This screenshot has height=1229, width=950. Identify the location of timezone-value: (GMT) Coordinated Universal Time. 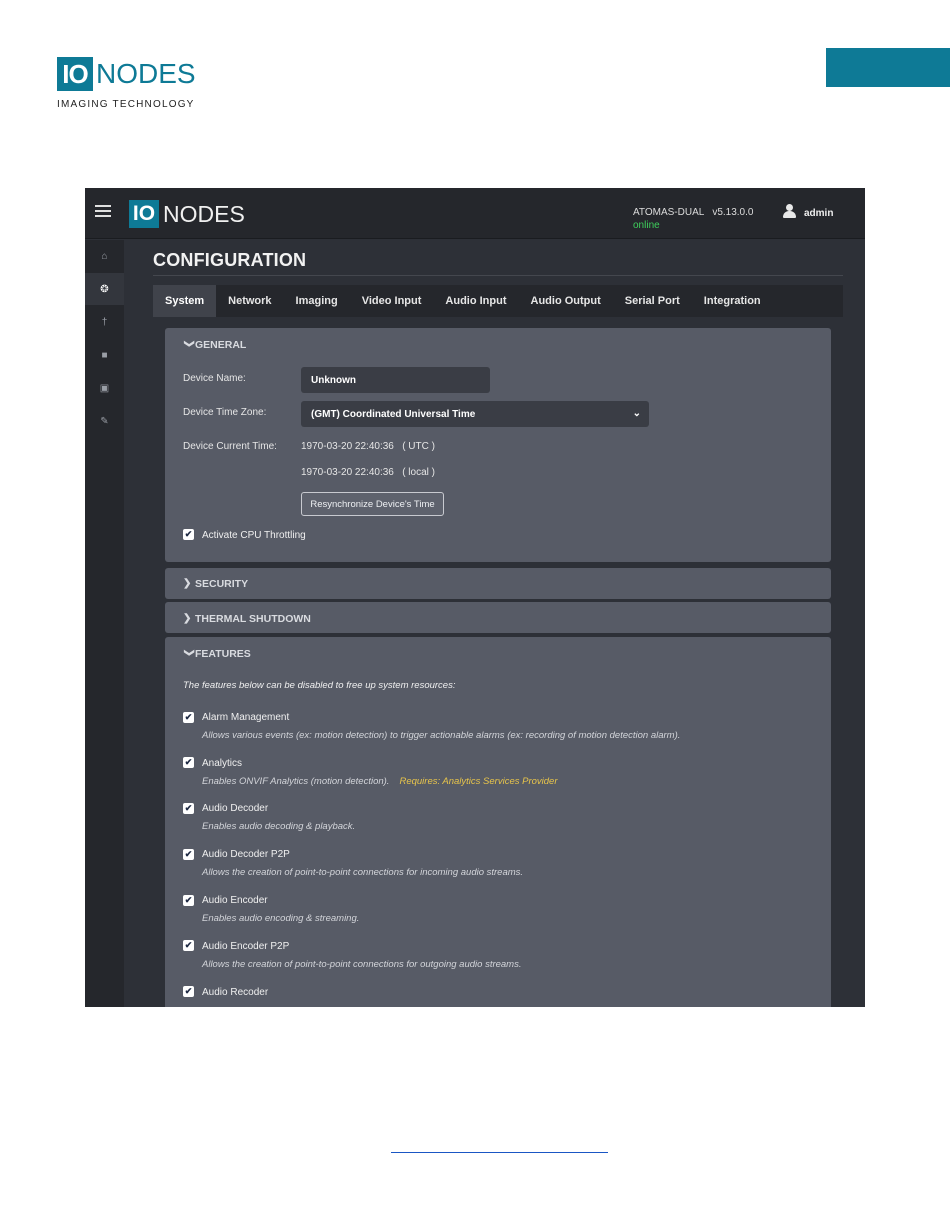
(393, 414).